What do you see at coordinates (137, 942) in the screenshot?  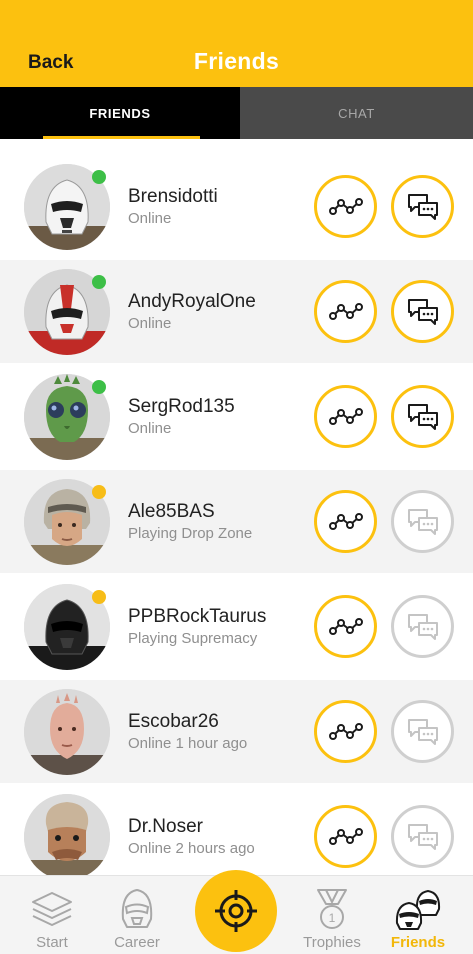 I see `nav-career-label: Career` at bounding box center [137, 942].